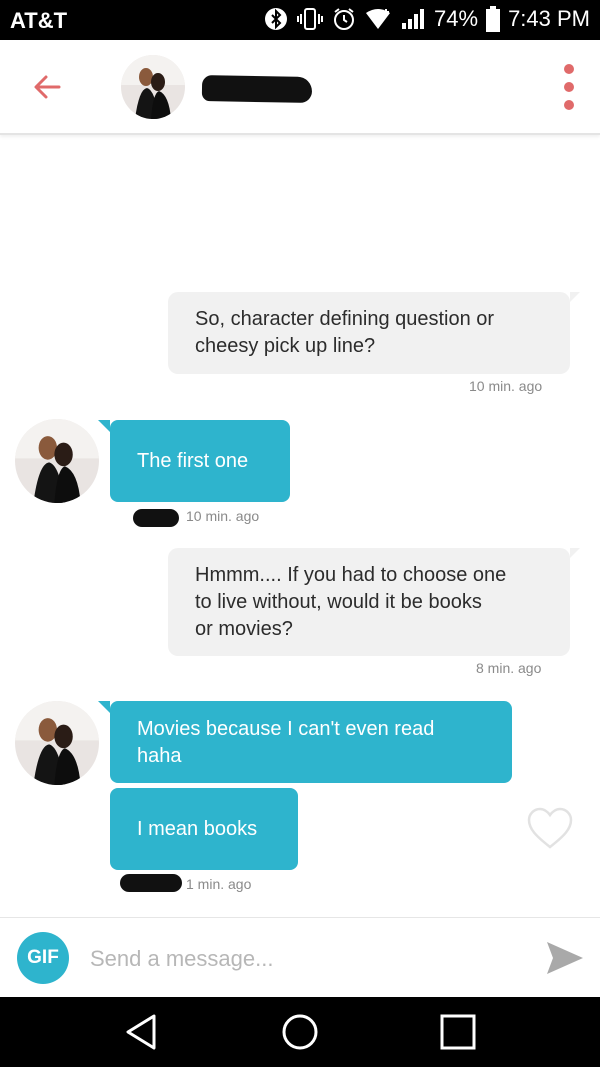 Image resolution: width=600 pixels, height=1067 pixels. I want to click on send-button, so click(565, 958).